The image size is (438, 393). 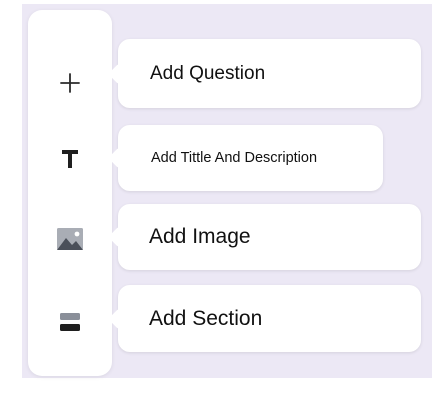 I want to click on add-image-button, so click(x=70, y=239).